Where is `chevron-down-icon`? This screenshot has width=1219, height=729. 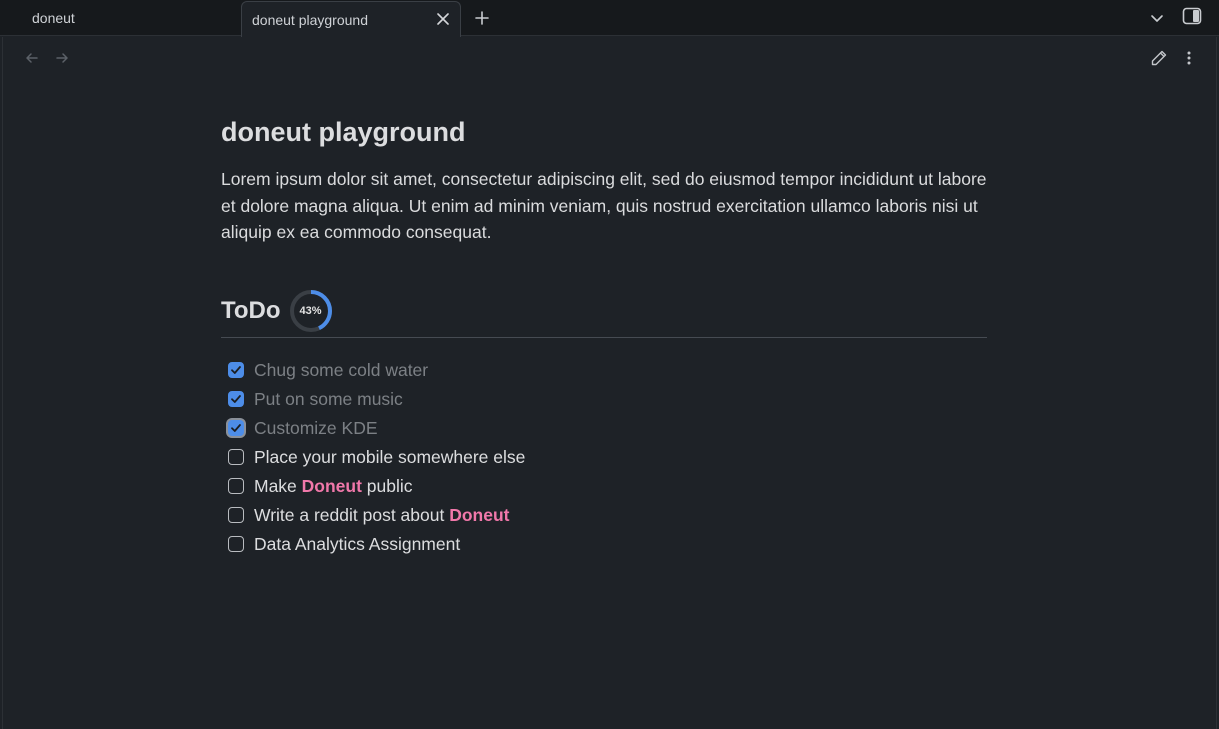 chevron-down-icon is located at coordinates (1157, 18).